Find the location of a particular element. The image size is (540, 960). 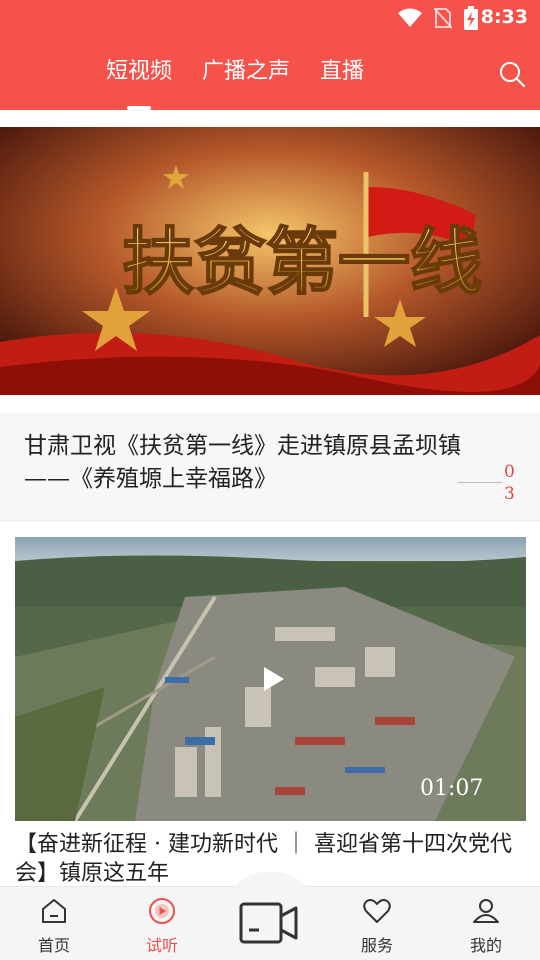

pager-current: 0 is located at coordinates (509, 472).